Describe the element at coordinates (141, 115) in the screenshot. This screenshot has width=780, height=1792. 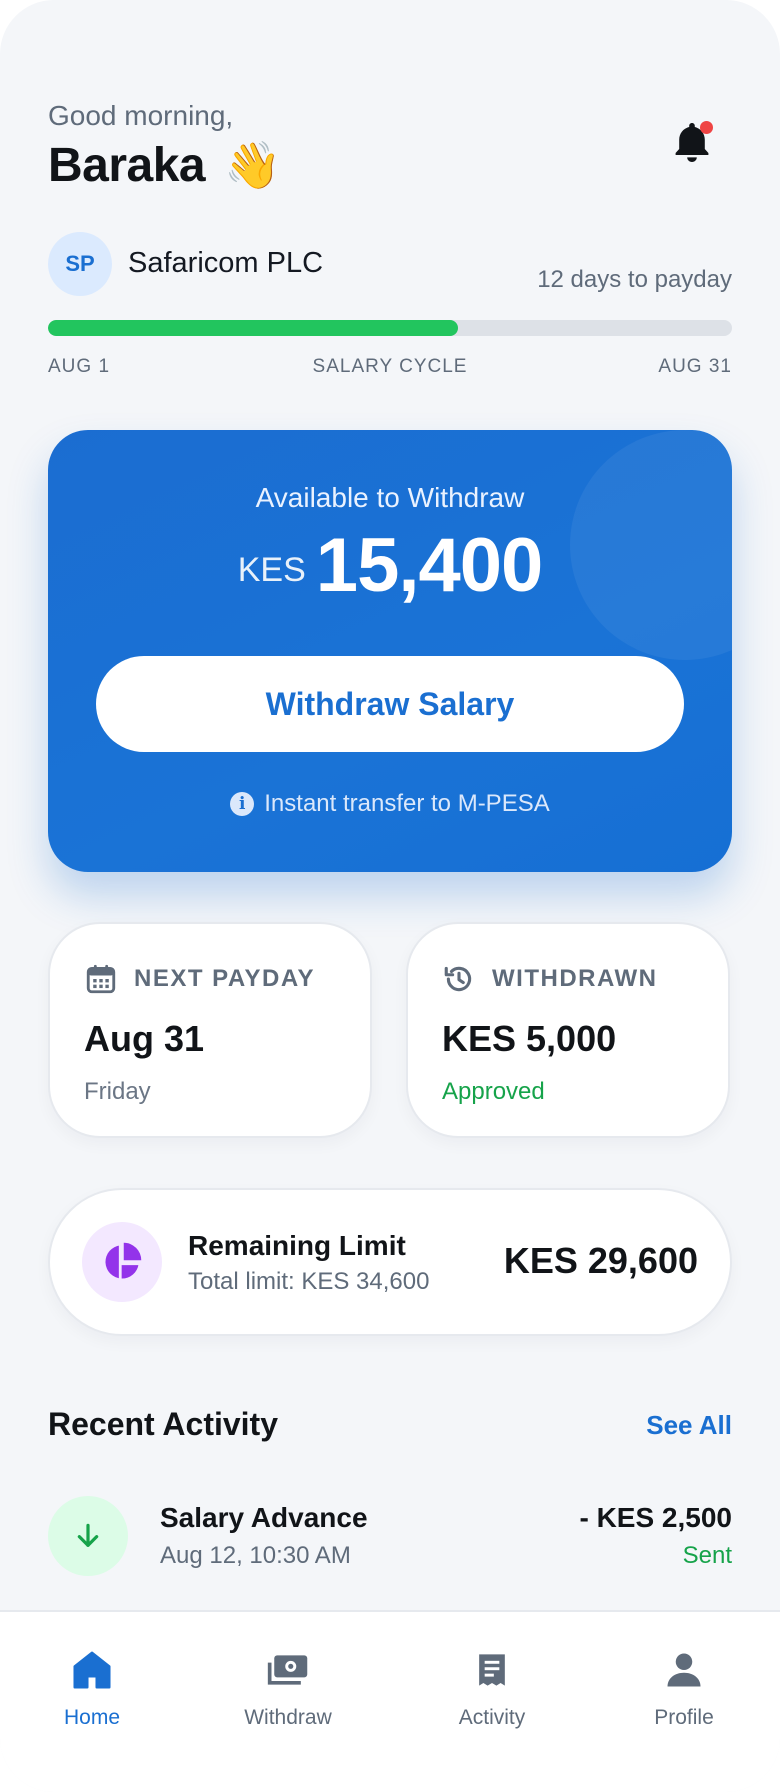
I see `greeting-text: Good morning,` at that location.